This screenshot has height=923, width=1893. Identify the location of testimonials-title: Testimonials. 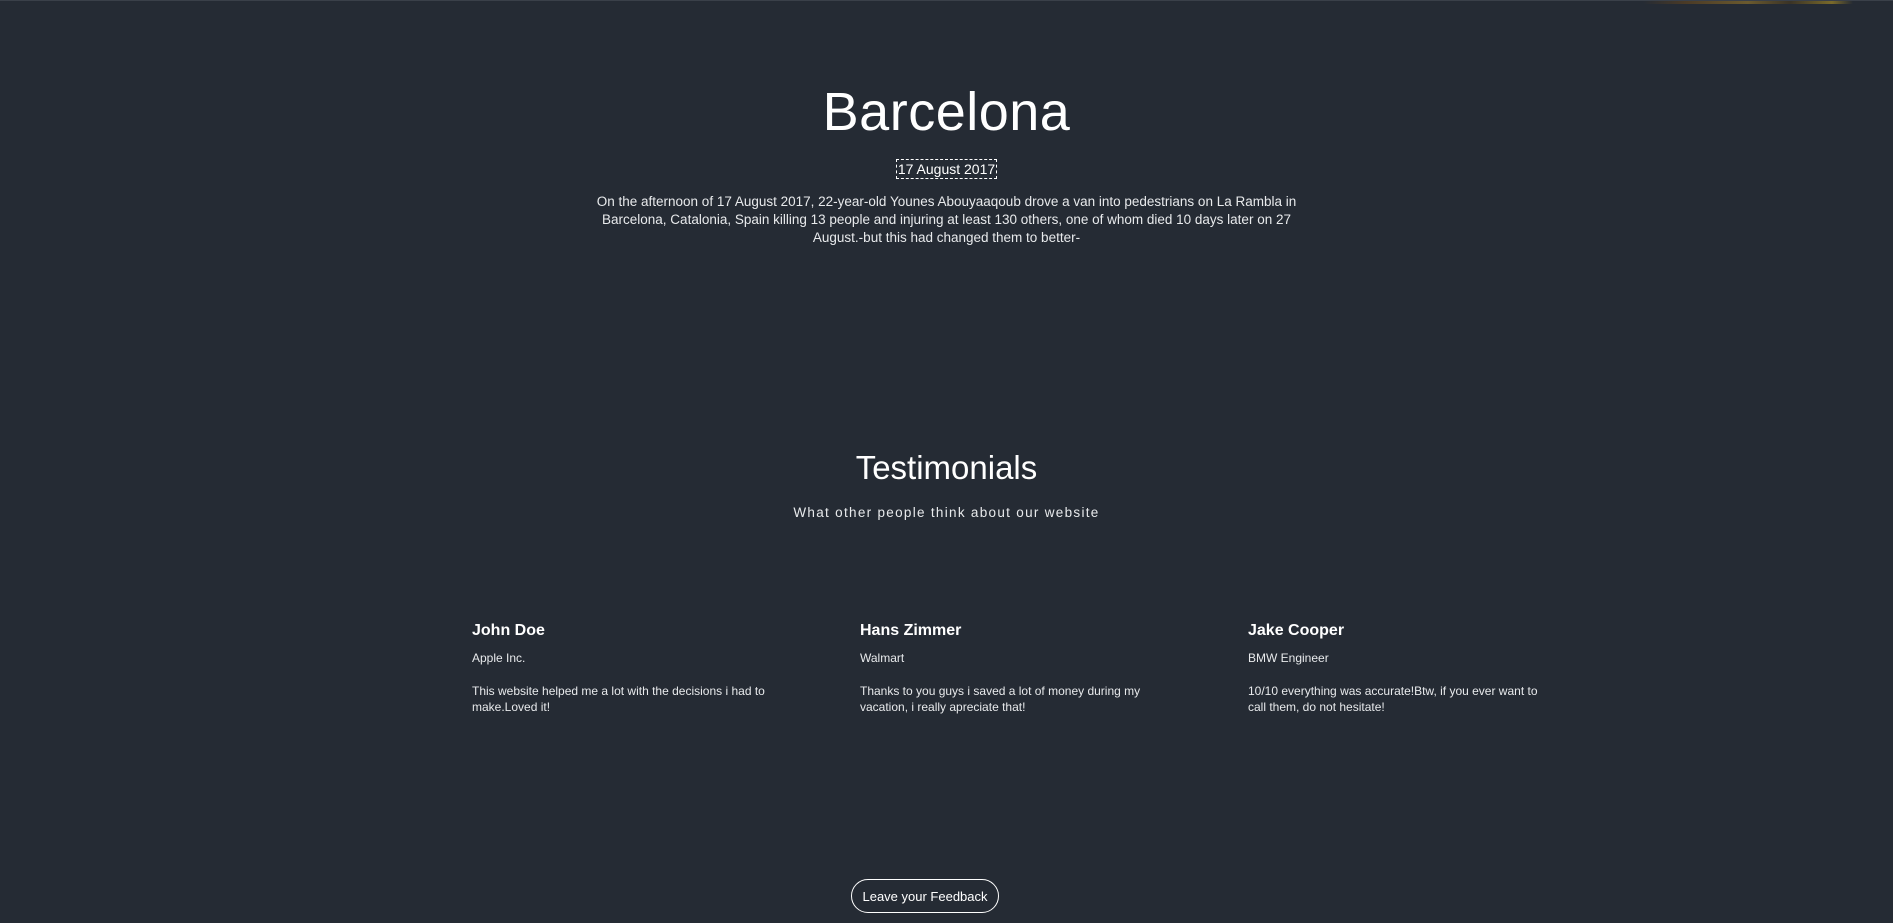
(946, 467).